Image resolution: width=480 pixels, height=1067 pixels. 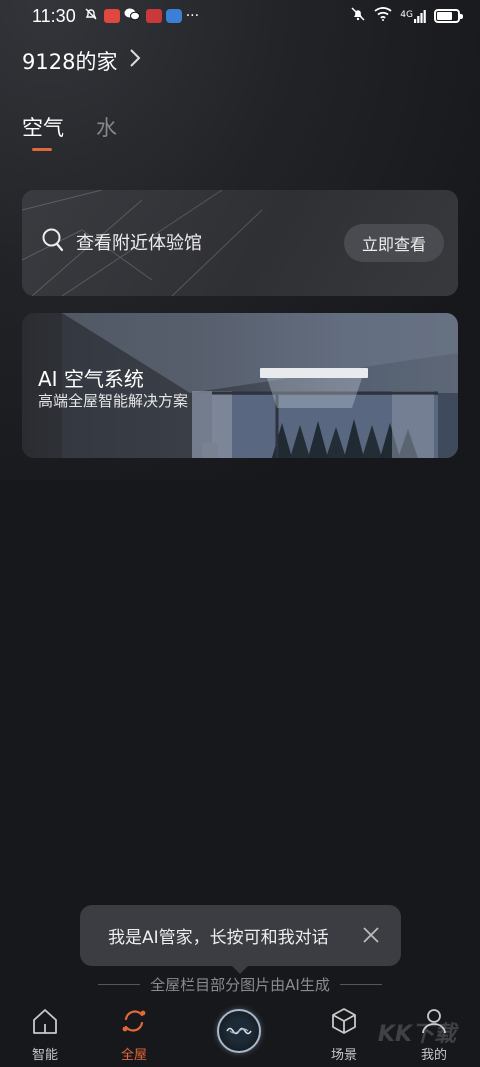 I want to click on search-label: 查看附近体验馆, so click(x=139, y=243).